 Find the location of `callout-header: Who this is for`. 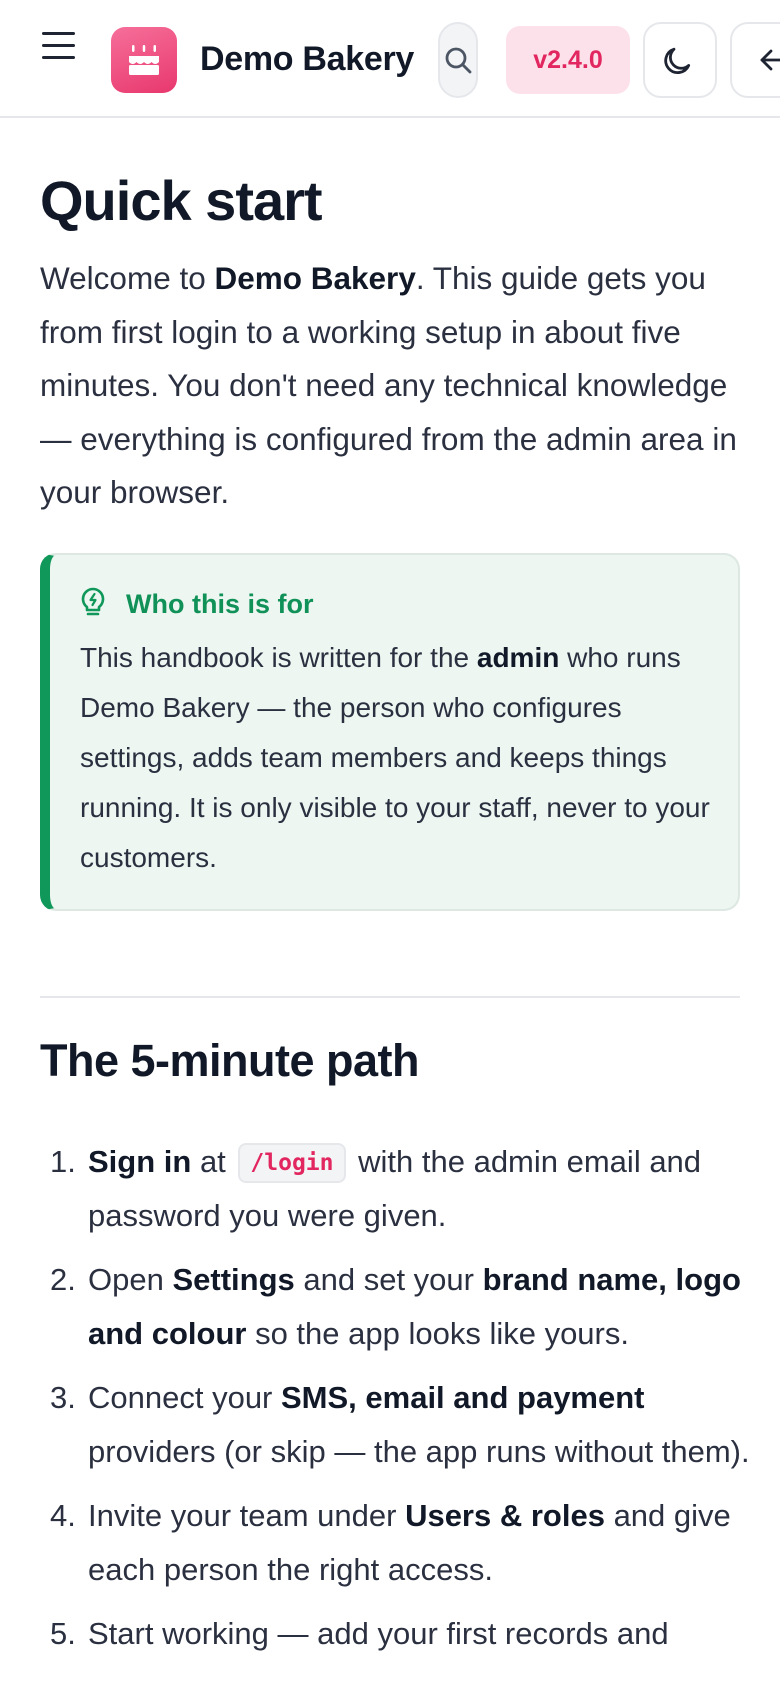

callout-header: Who this is for is located at coordinates (196, 604).